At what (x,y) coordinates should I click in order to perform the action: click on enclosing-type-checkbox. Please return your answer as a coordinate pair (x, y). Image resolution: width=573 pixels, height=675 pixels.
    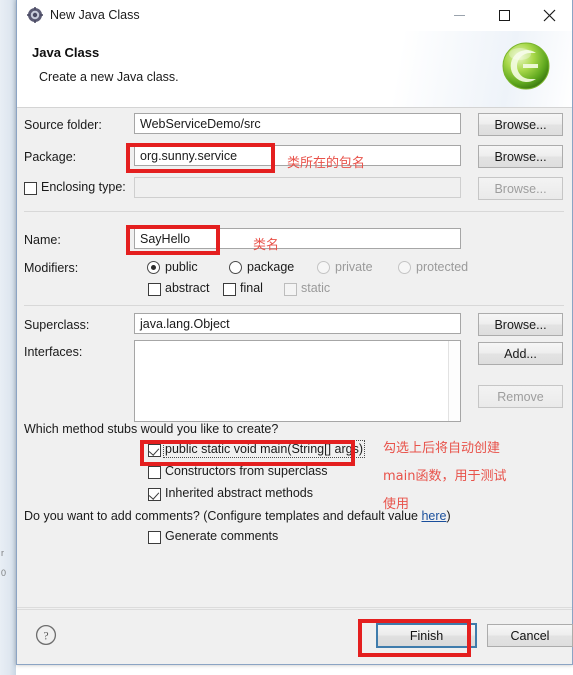
    Looking at the image, I should click on (30, 188).